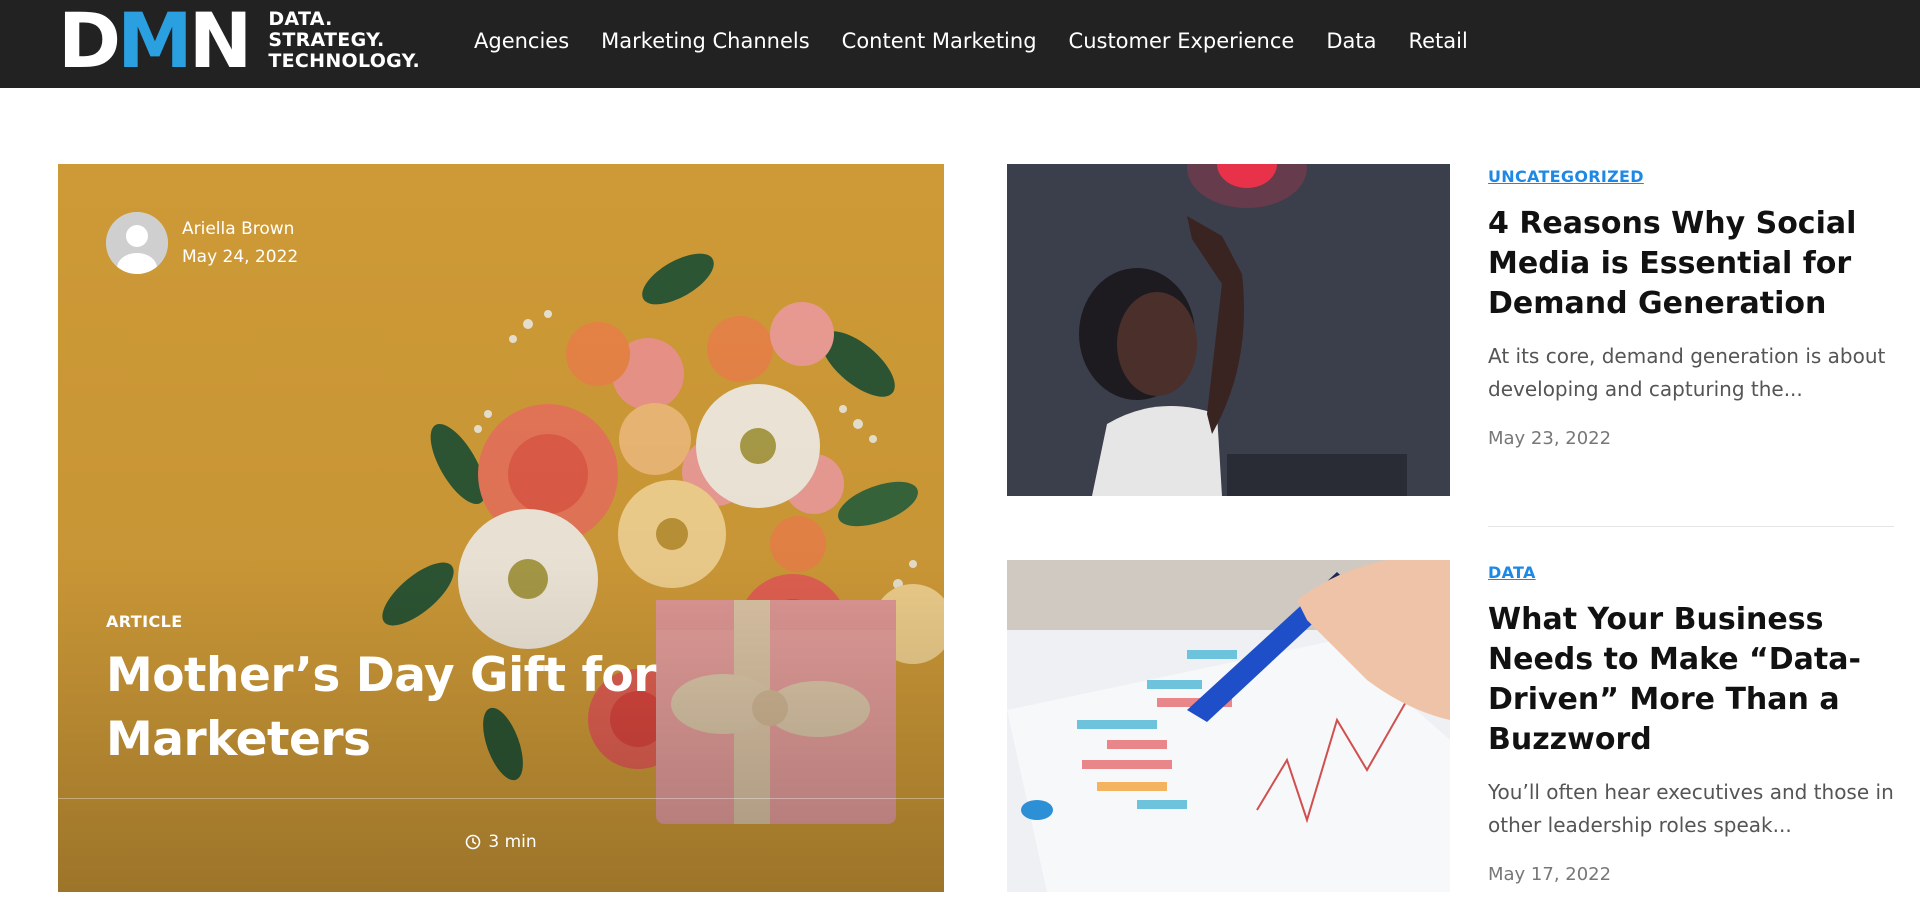 Image resolution: width=1920 pixels, height=921 pixels. Describe the element at coordinates (1351, 41) in the screenshot. I see `nav-item-data: Data` at that location.